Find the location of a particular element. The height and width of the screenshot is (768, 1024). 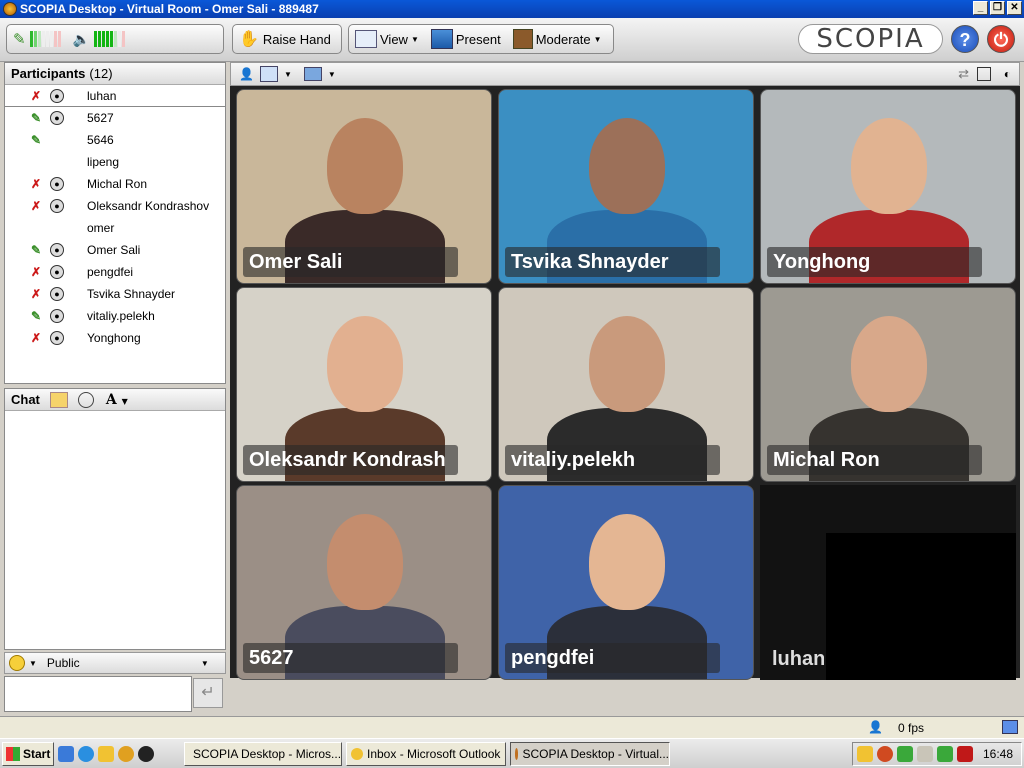

video-tile: Michal Ron is located at coordinates (888, 384).